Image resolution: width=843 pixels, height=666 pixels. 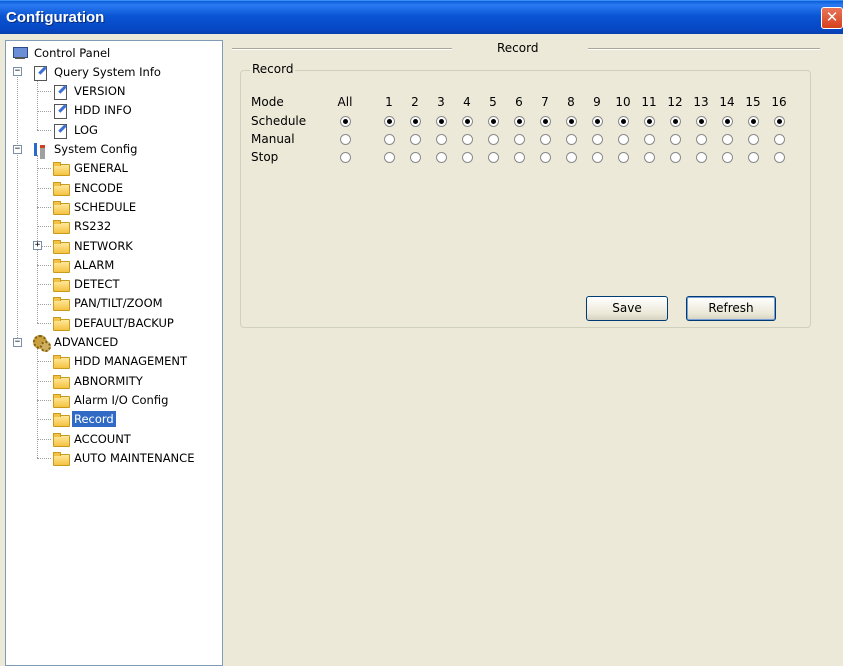 I want to click on tree-item-hdd-info: HDD INFO, so click(x=93, y=110).